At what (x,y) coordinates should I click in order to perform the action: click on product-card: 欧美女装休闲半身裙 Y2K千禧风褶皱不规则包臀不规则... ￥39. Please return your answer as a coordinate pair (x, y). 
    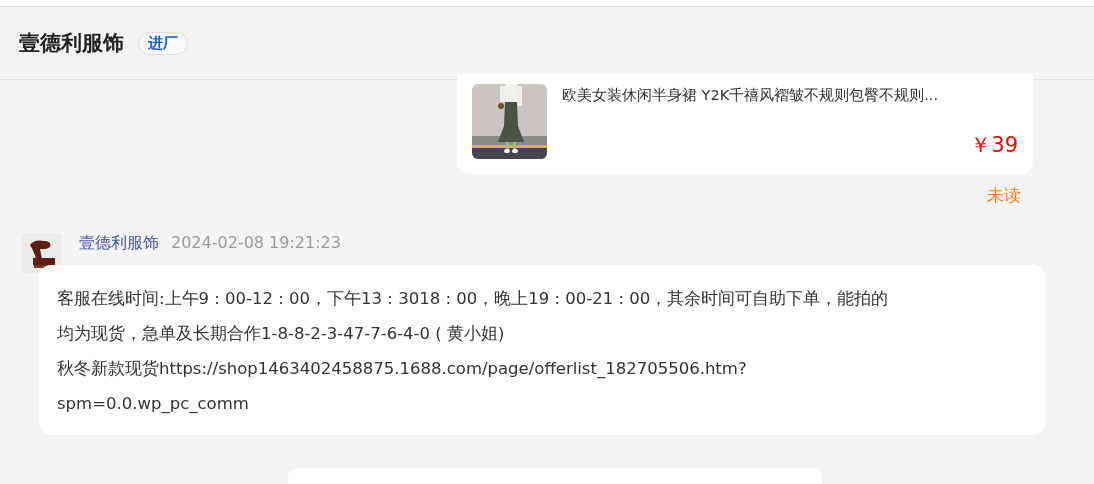
    Looking at the image, I should click on (745, 124).